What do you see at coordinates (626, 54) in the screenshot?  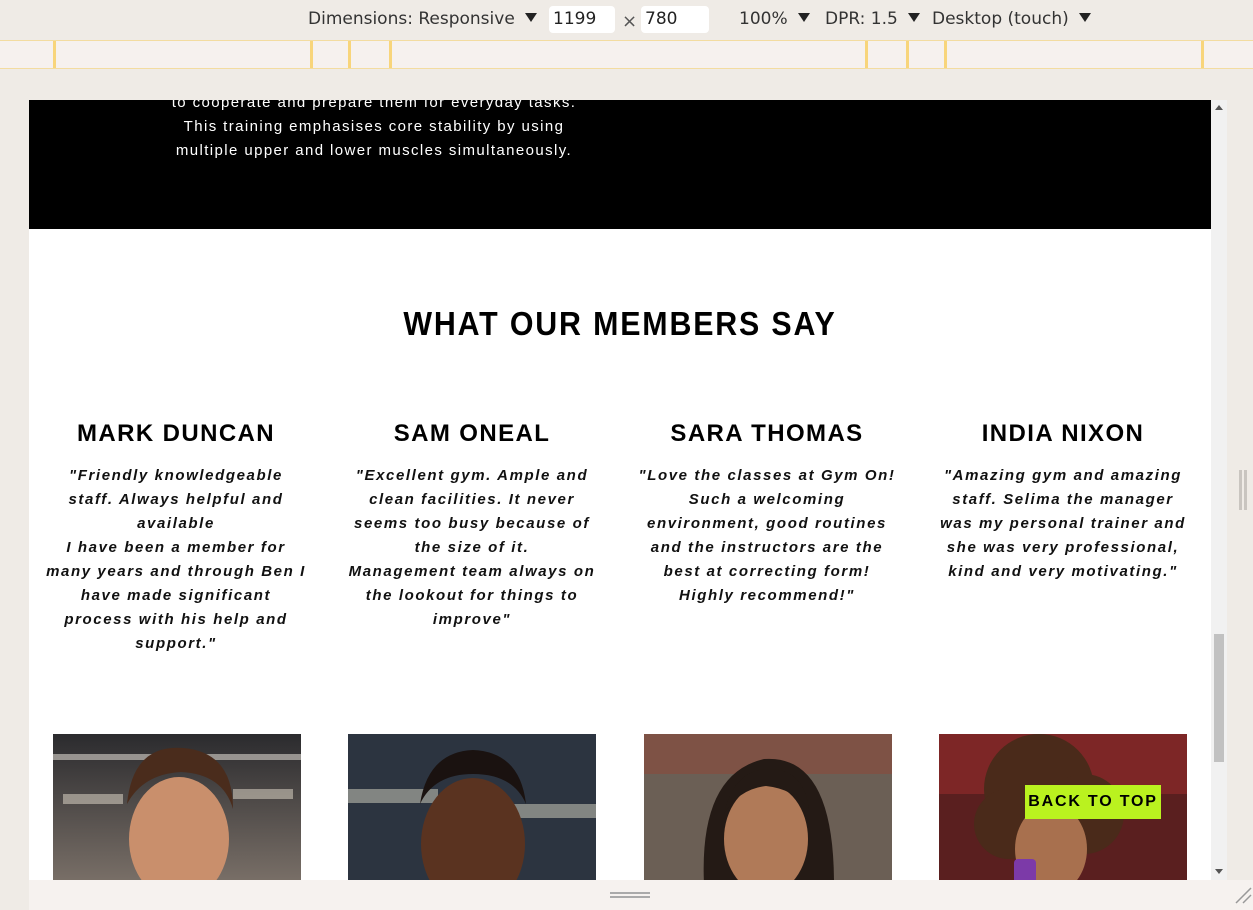 I see `media-query-bar` at bounding box center [626, 54].